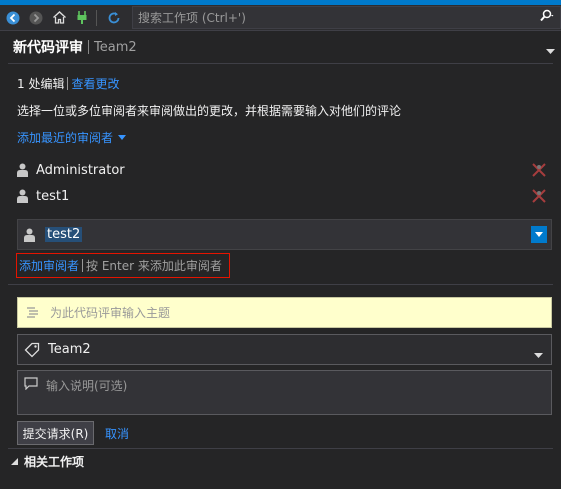 Image resolution: width=561 pixels, height=489 pixels. What do you see at coordinates (69, 349) in the screenshot?
I see `team-select-value: Team2` at bounding box center [69, 349].